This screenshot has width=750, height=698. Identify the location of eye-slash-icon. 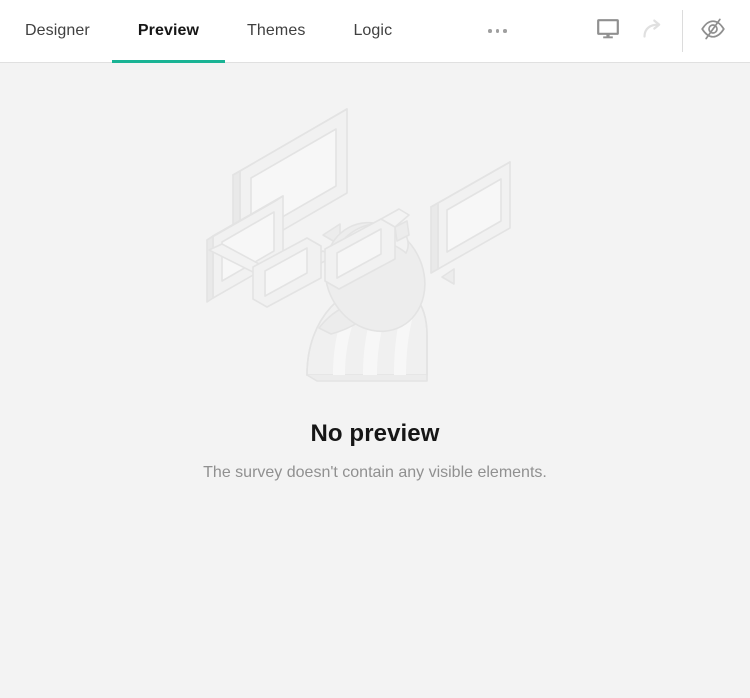
(713, 31).